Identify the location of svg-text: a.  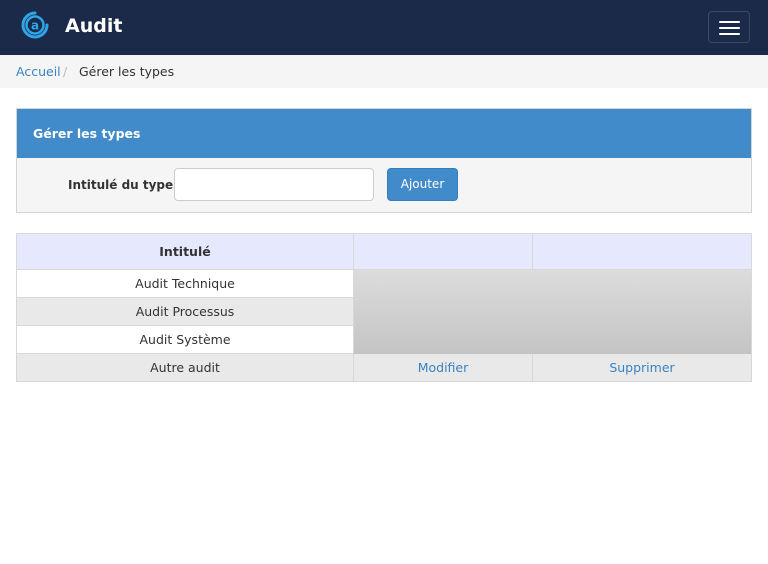
(35, 26).